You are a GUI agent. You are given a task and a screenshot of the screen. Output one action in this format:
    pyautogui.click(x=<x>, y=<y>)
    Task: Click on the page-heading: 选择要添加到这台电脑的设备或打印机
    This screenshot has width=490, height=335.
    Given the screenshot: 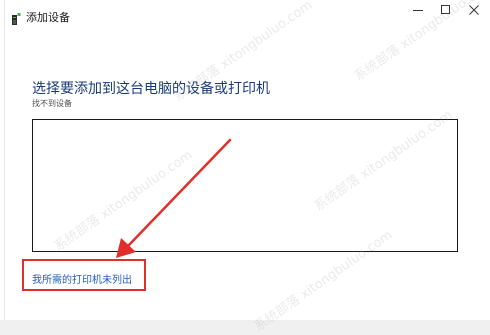 What is the action you would take?
    pyautogui.click(x=151, y=89)
    